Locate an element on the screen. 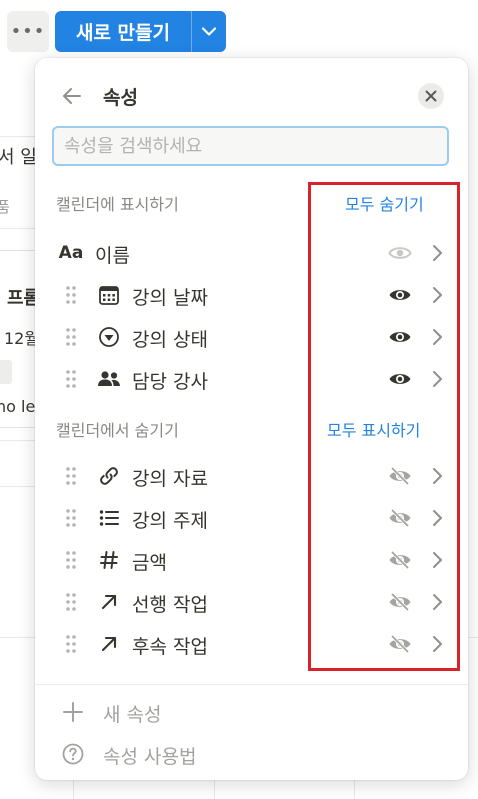  property-row-name: Aa 이름 is located at coordinates (251, 253).